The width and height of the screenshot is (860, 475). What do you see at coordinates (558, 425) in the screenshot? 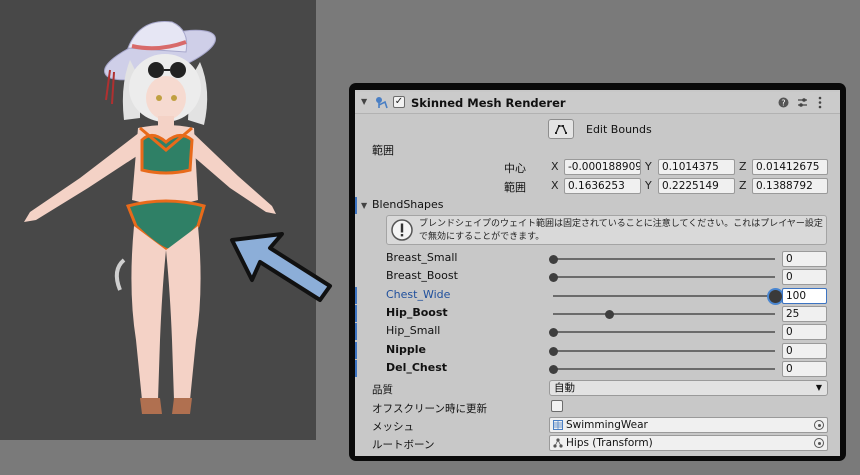
I see `mesh-icon` at bounding box center [558, 425].